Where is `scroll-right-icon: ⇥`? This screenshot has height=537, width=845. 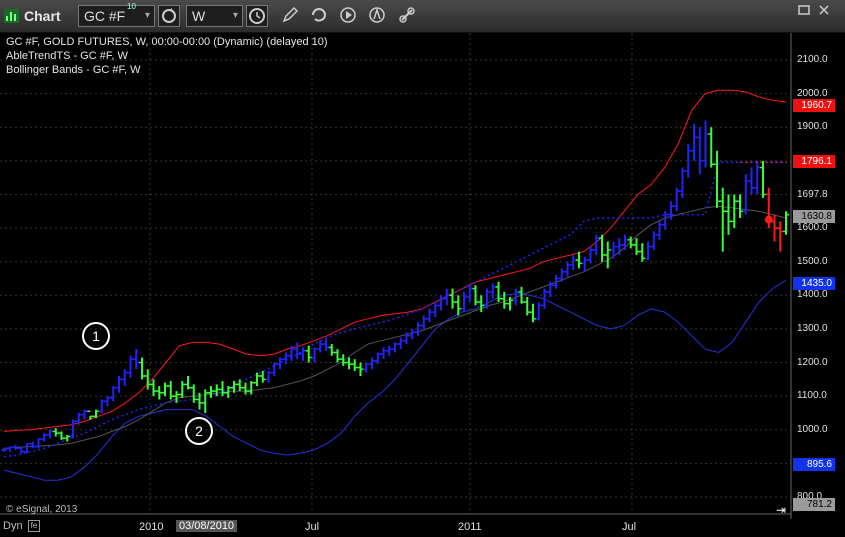
scroll-right-icon: ⇥ is located at coordinates (781, 510).